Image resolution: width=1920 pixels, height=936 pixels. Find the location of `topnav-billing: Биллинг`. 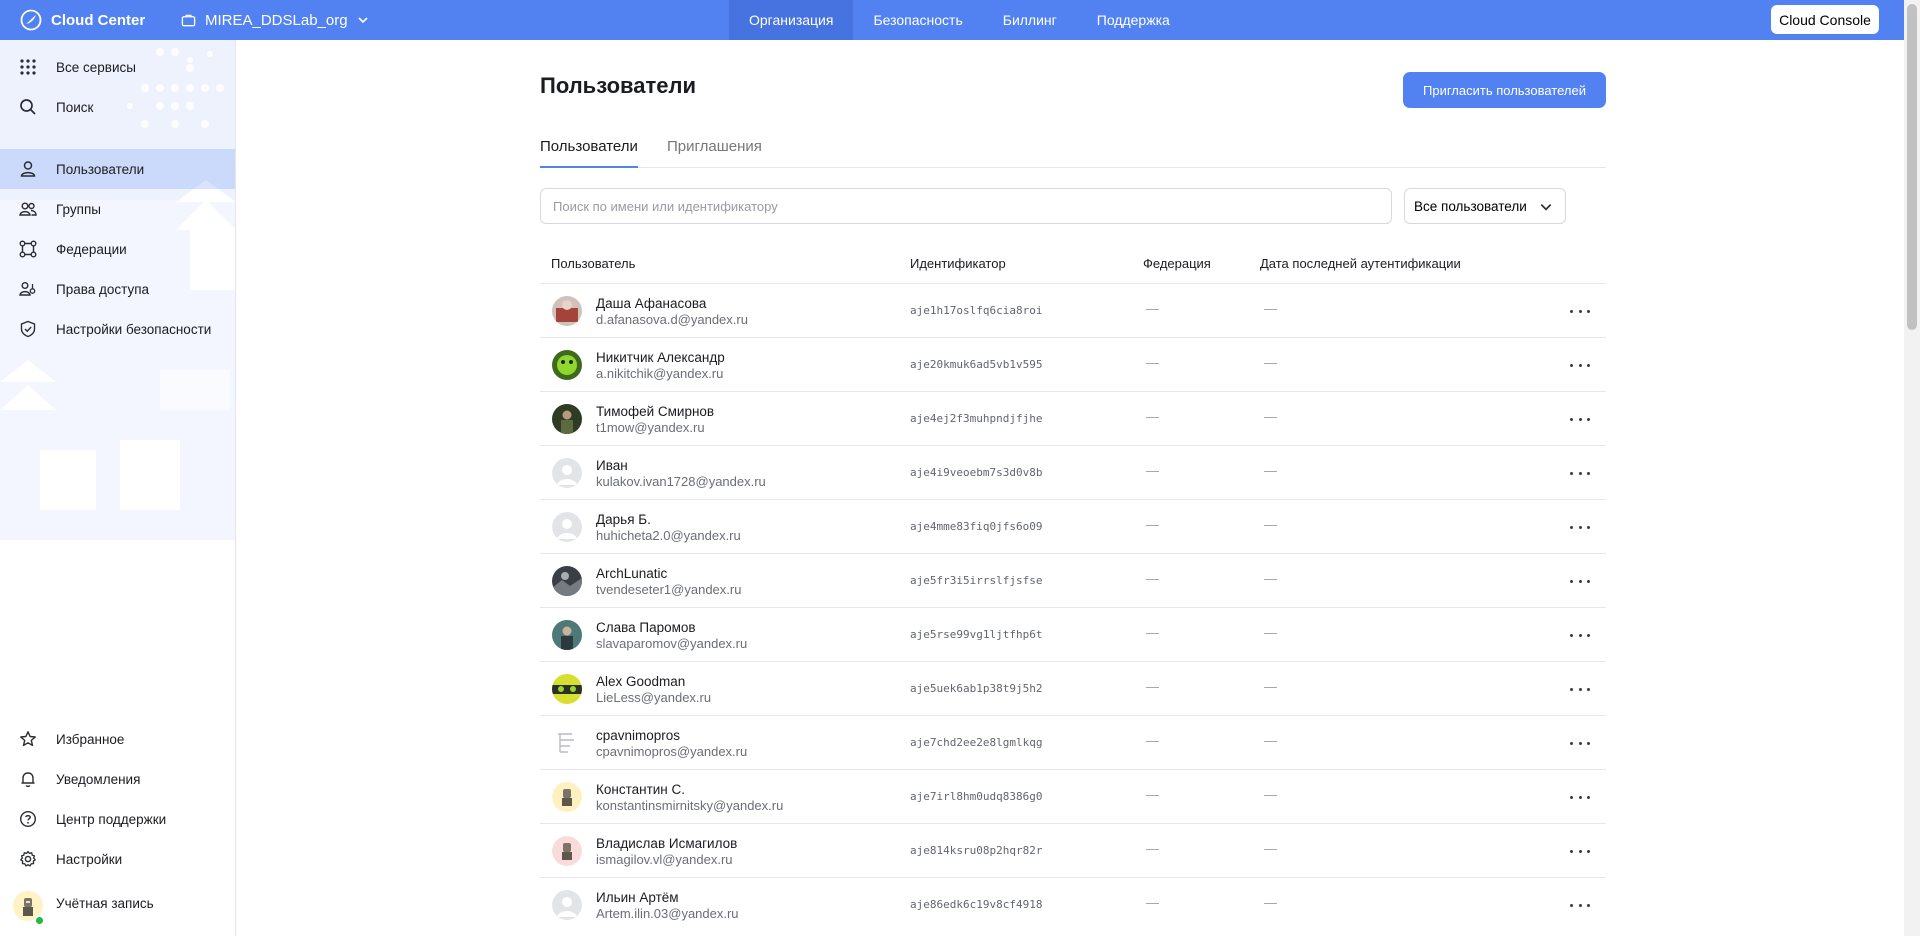

topnav-billing: Биллинг is located at coordinates (1030, 20).